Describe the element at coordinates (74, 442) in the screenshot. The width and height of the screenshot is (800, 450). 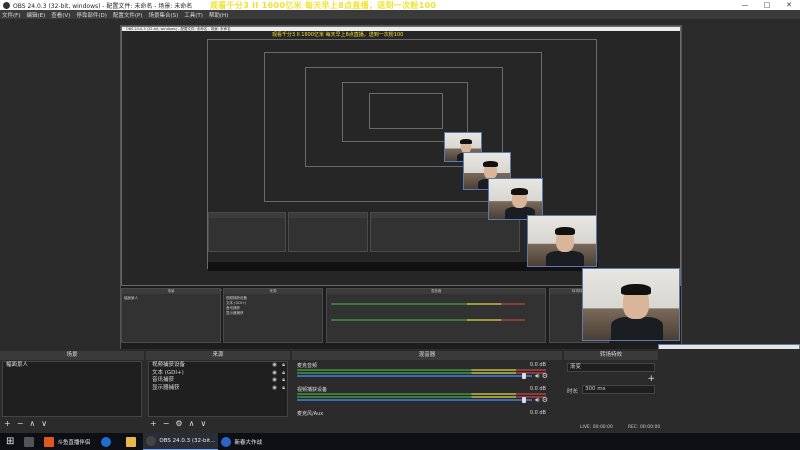
I see `taskbar-label: 斗鱼直播伴侣` at that location.